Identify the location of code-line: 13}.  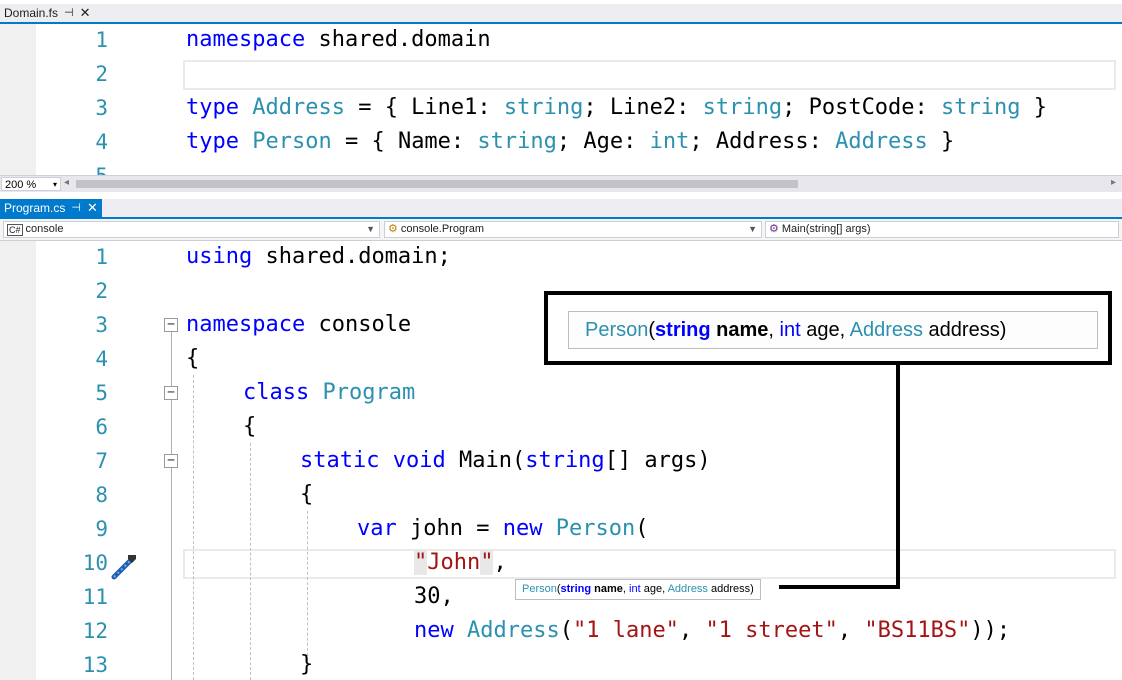
(561, 664).